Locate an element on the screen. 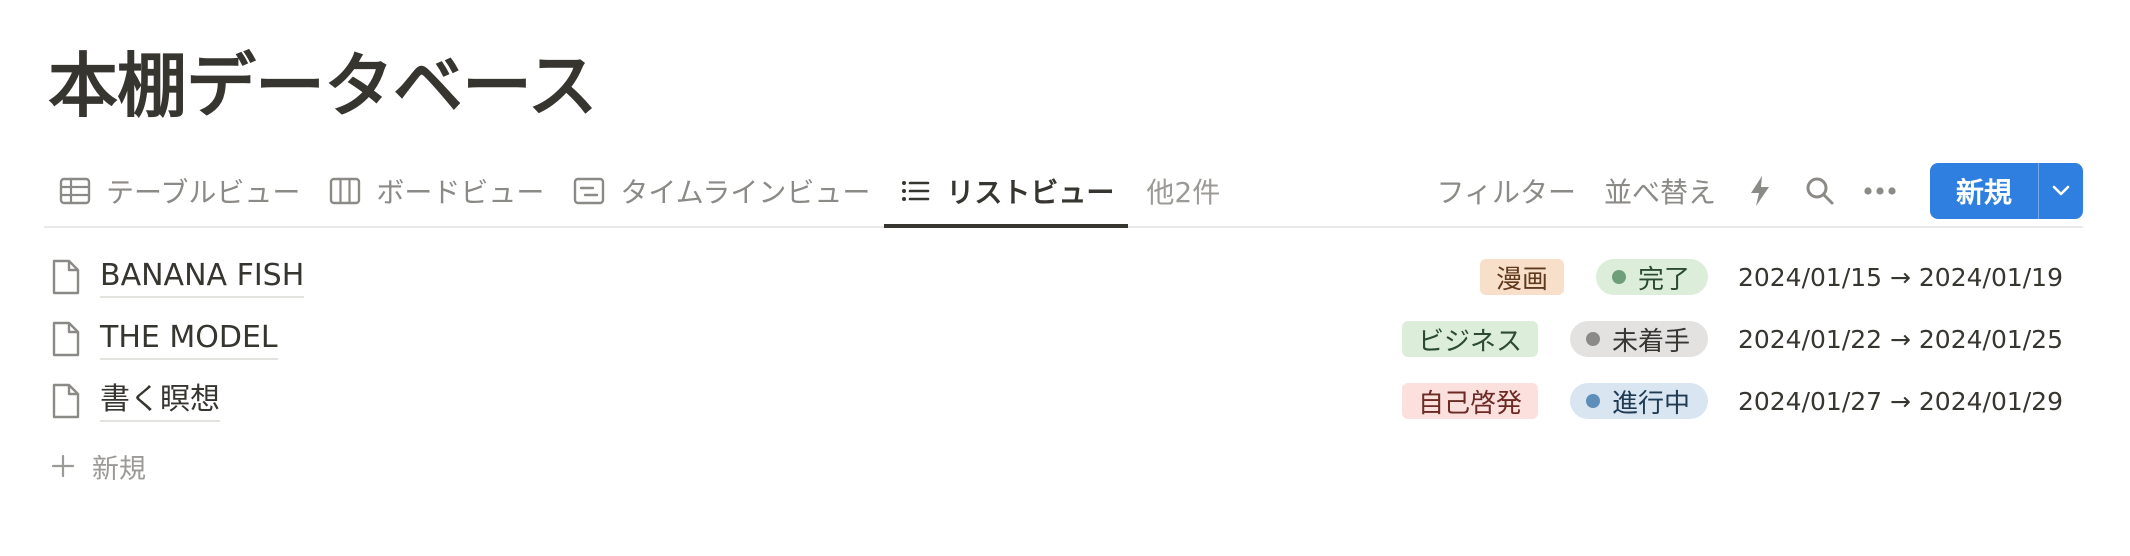 This screenshot has height=556, width=2130. new-button: 新規 is located at coordinates (1984, 191).